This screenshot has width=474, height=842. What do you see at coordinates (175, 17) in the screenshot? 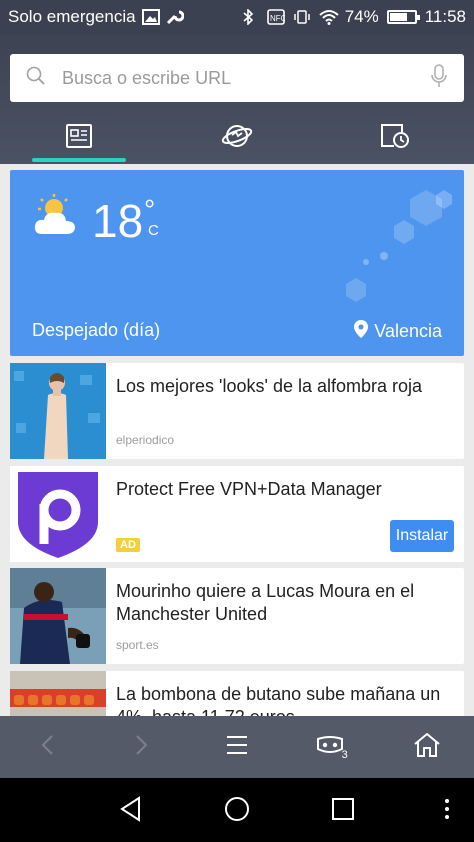
I see `wrench-icon` at bounding box center [175, 17].